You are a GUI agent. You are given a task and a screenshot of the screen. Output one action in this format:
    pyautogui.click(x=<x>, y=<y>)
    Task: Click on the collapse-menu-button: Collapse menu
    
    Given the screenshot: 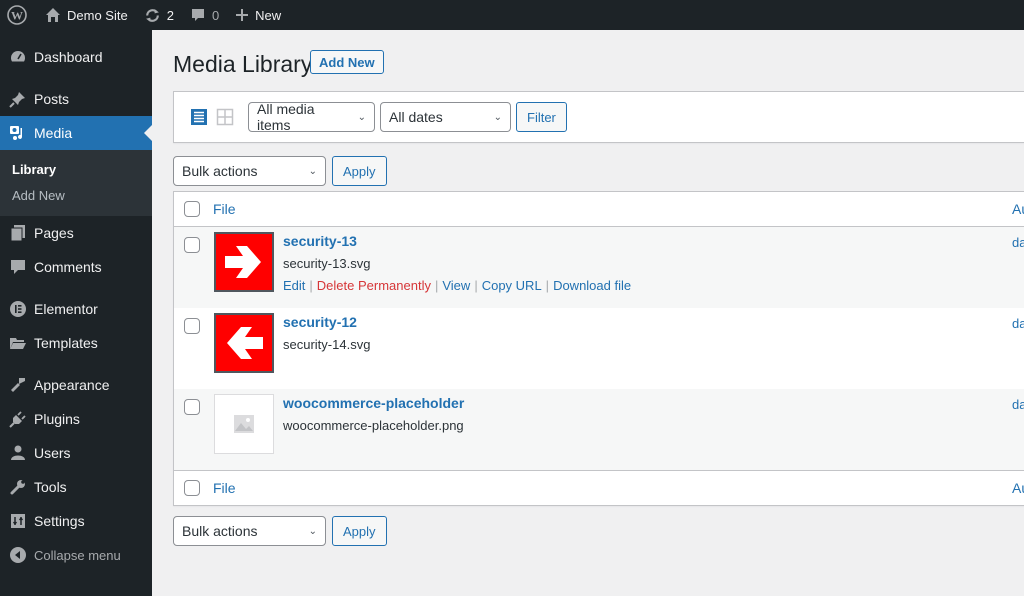 What is the action you would take?
    pyautogui.click(x=76, y=555)
    